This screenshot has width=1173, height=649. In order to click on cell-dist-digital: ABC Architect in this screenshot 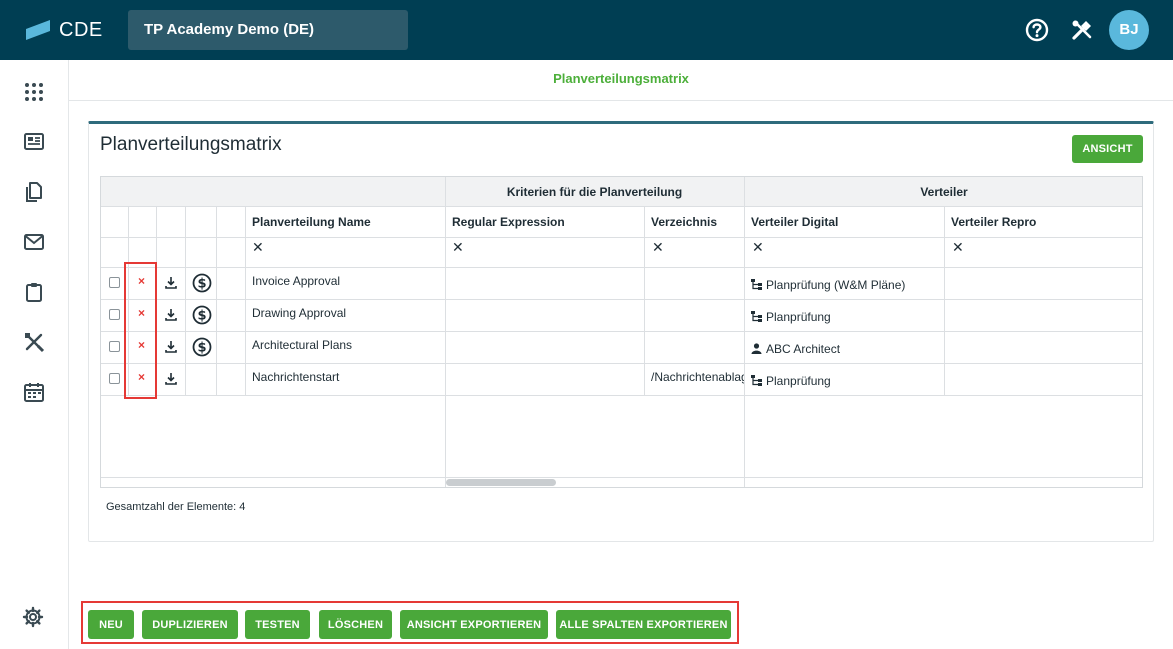, I will do `click(844, 353)`.